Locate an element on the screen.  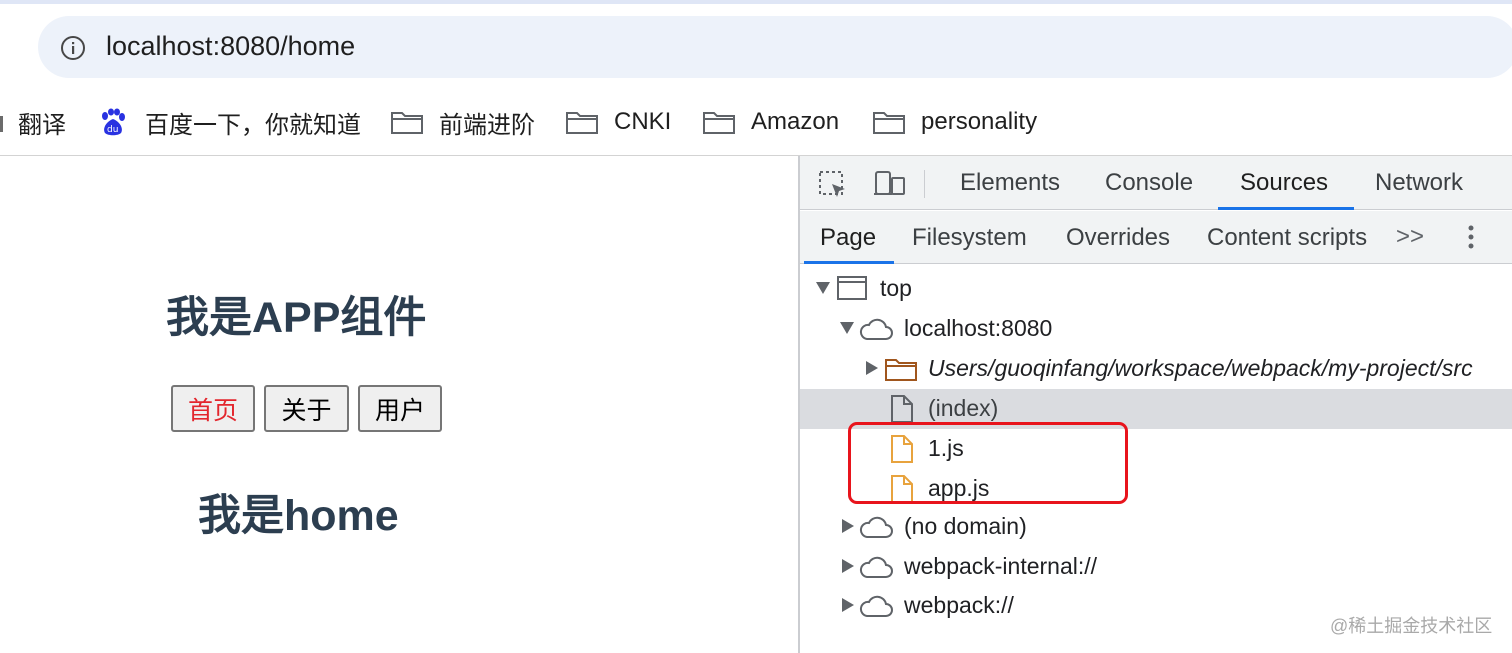
bookmark-label: CNKI is located at coordinates (643, 121).